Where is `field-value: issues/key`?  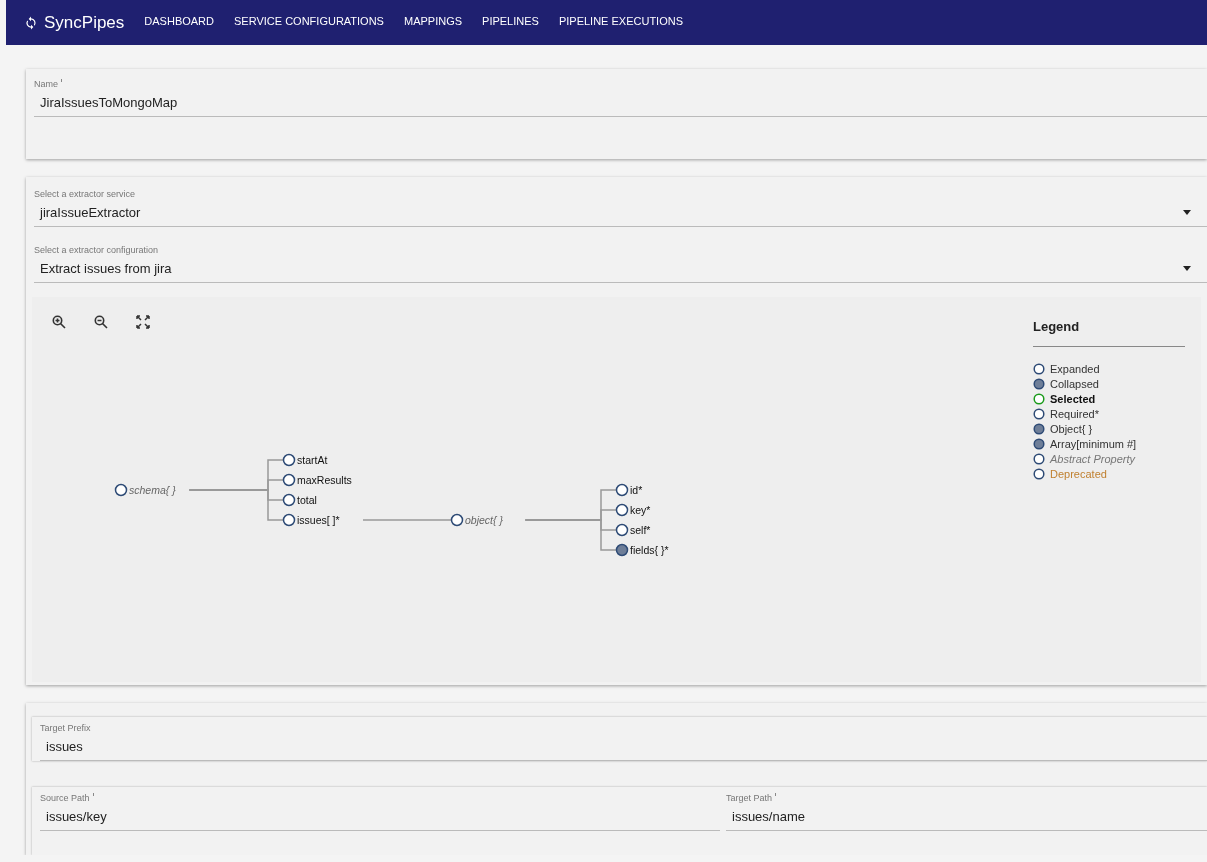
field-value: issues/key is located at coordinates (76, 816).